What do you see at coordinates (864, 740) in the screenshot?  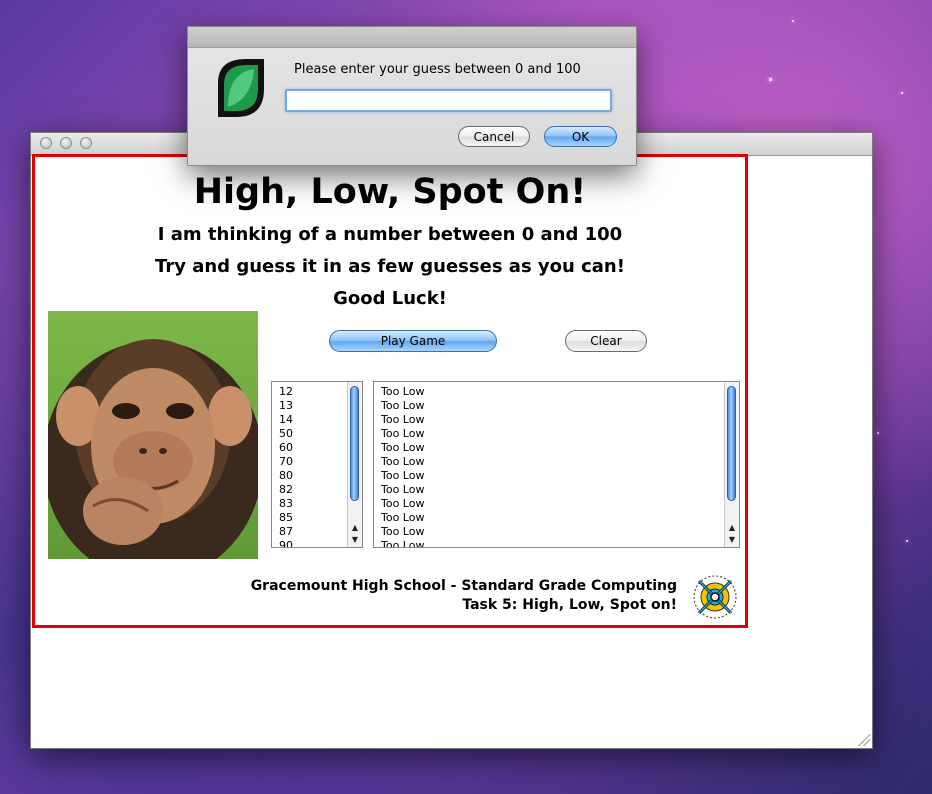 I see `resize-grip-icon` at bounding box center [864, 740].